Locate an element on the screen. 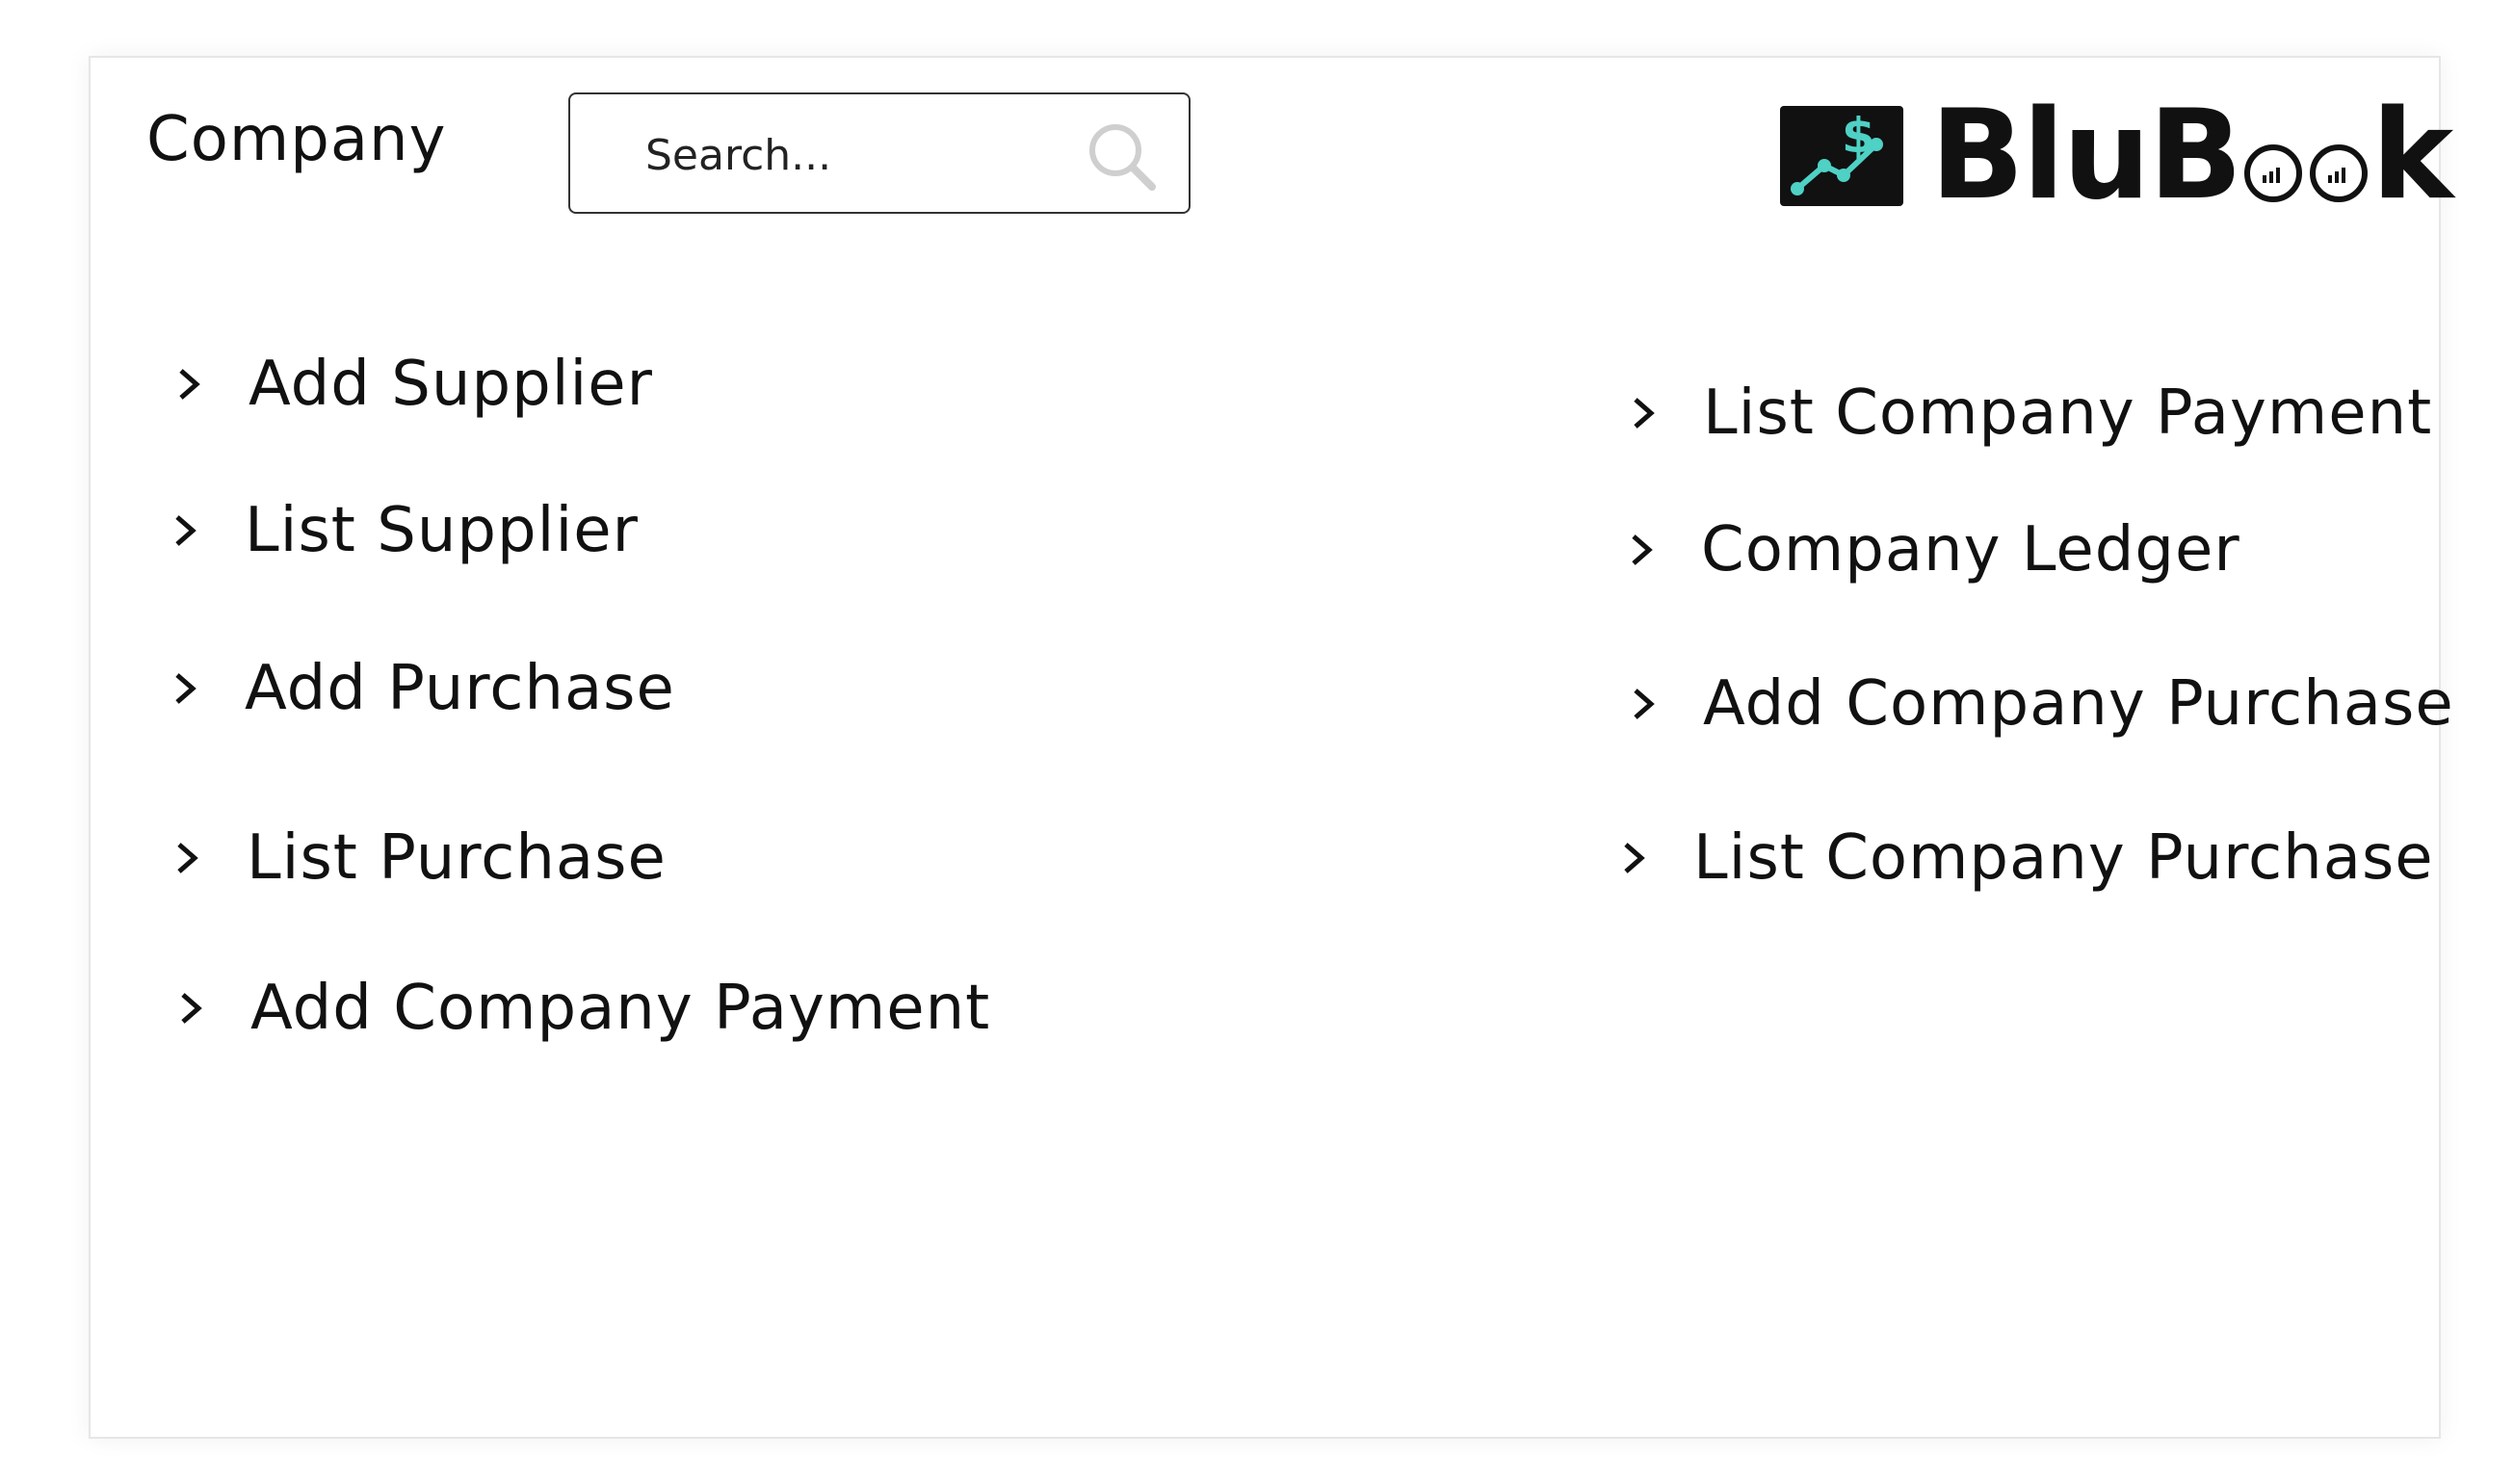 The height and width of the screenshot is (1484, 2514). menu-item-company-ledger: Company Ledger is located at coordinates (1931, 550).